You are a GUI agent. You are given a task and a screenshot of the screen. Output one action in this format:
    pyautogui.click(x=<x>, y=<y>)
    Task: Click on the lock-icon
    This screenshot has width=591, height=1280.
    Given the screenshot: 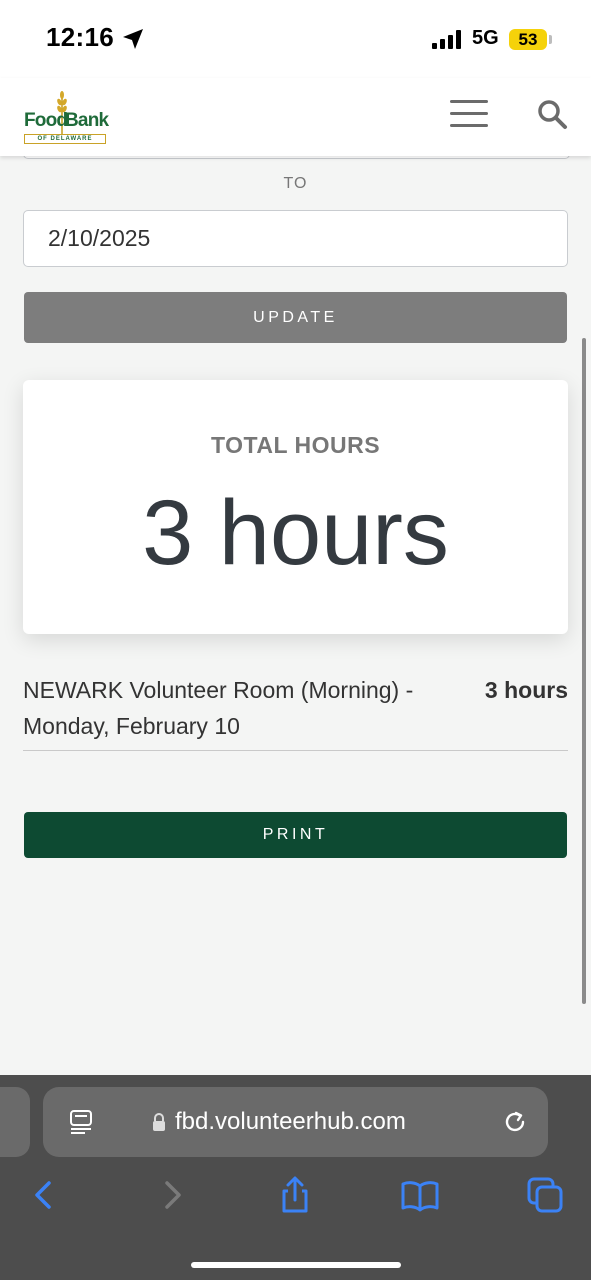 What is the action you would take?
    pyautogui.click(x=159, y=1122)
    